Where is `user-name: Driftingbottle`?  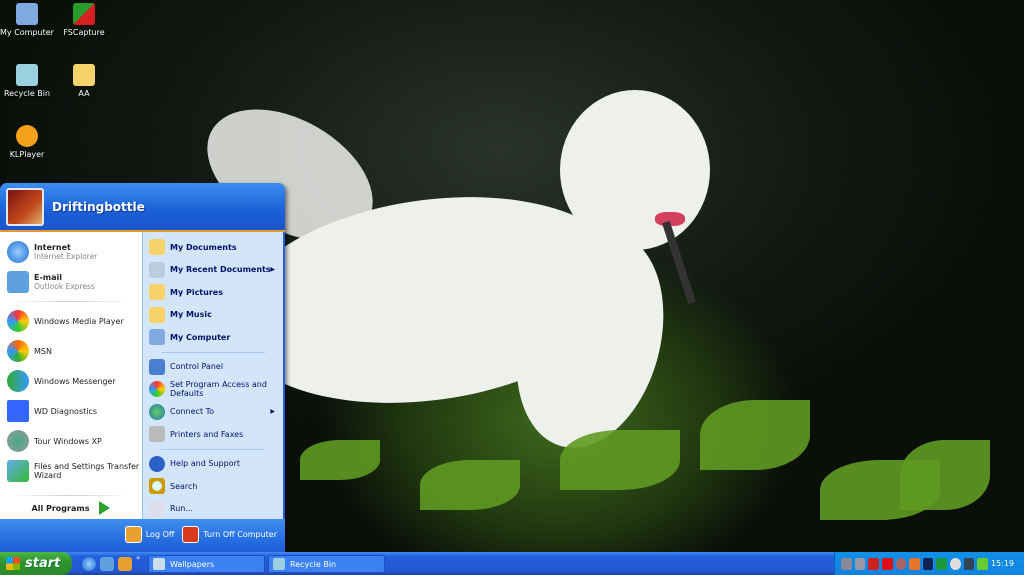 user-name: Driftingbottle is located at coordinates (98, 206).